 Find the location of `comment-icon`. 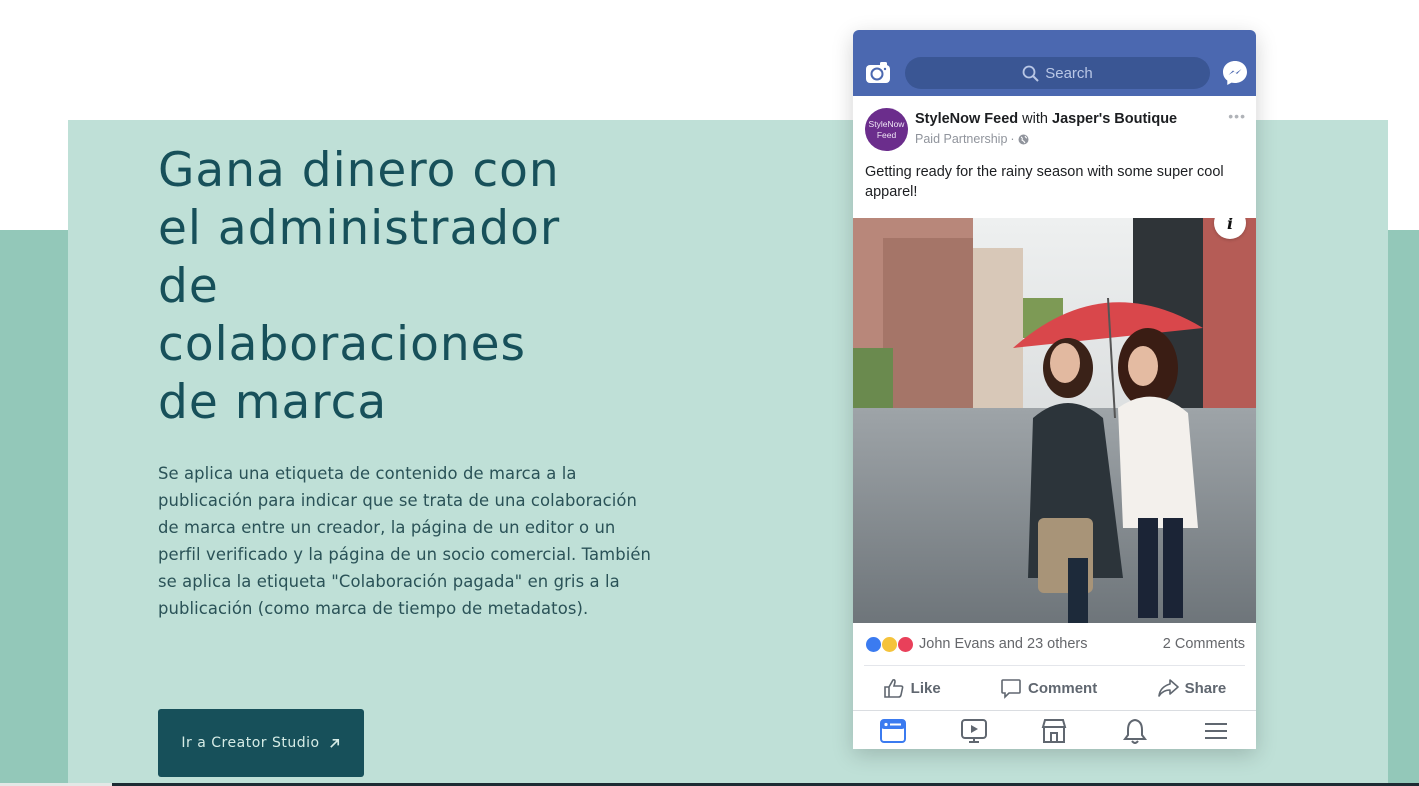

comment-icon is located at coordinates (1011, 689).